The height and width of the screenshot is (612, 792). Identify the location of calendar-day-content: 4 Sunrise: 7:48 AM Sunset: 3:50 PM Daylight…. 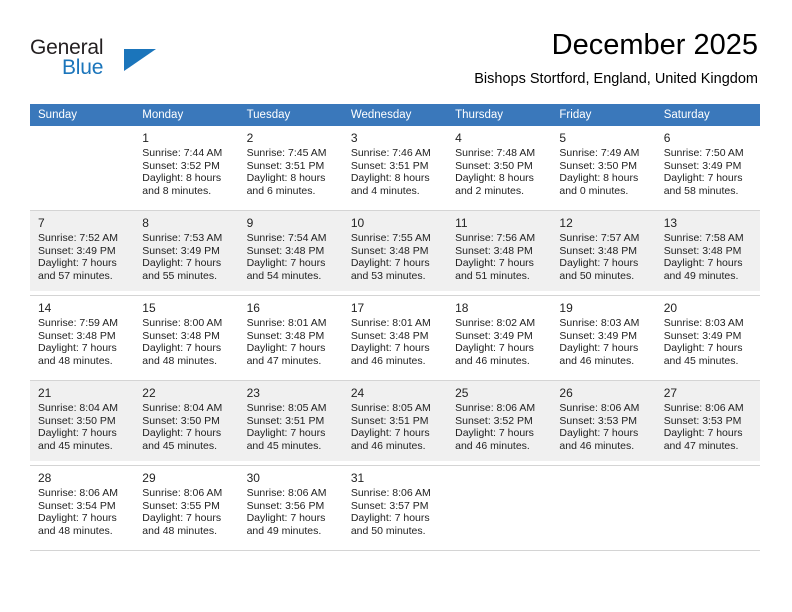
(499, 166).